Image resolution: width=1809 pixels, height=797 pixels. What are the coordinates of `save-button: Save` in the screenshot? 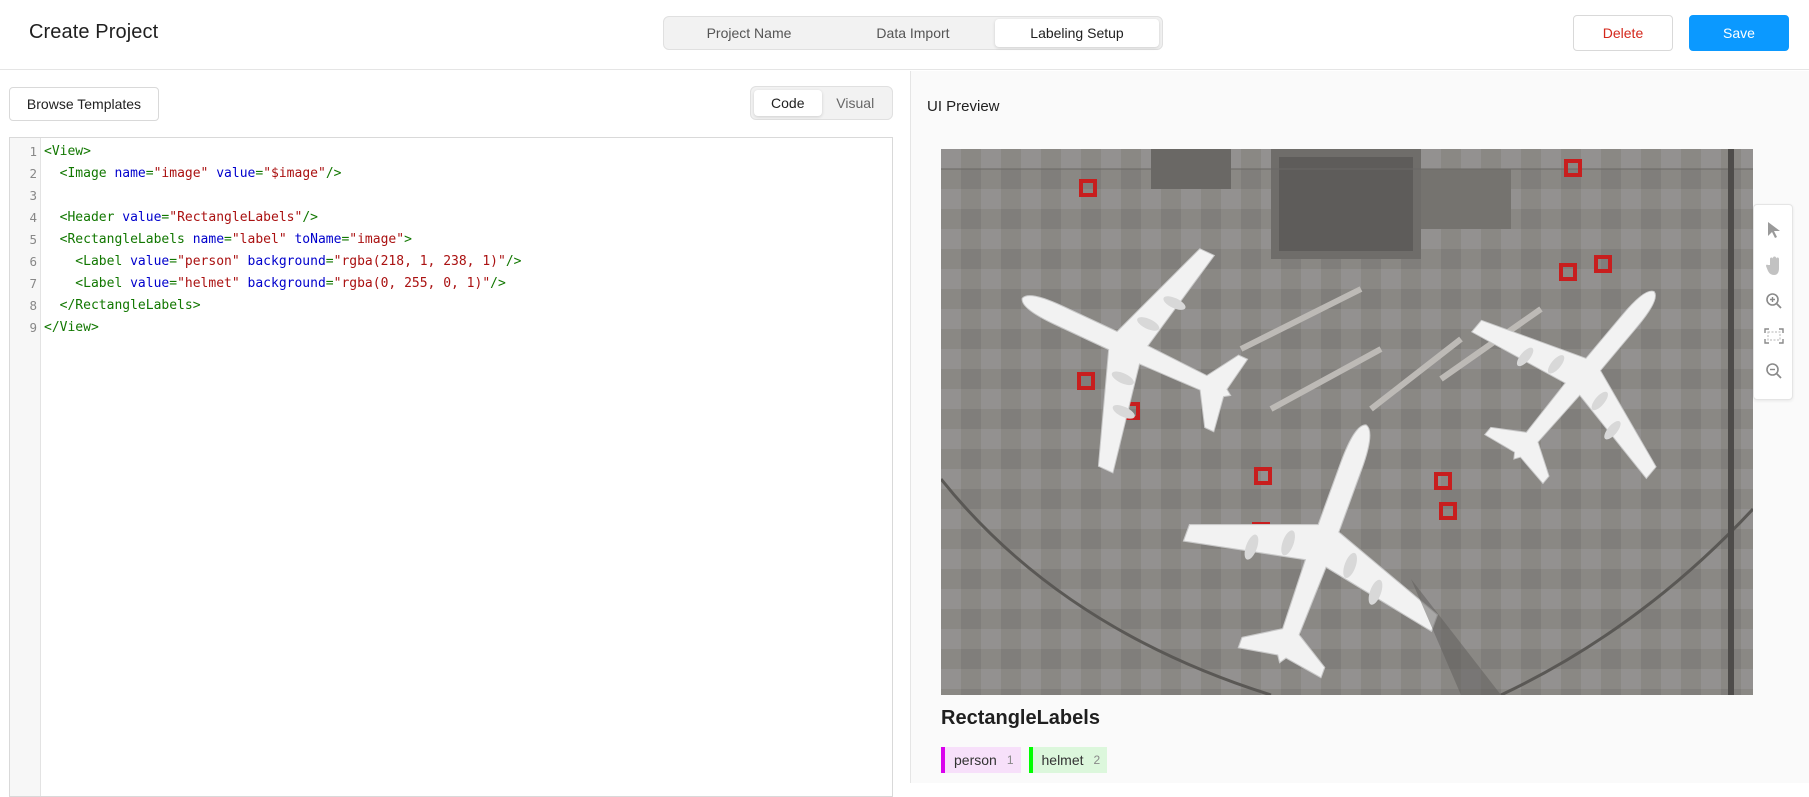 It's located at (1739, 33).